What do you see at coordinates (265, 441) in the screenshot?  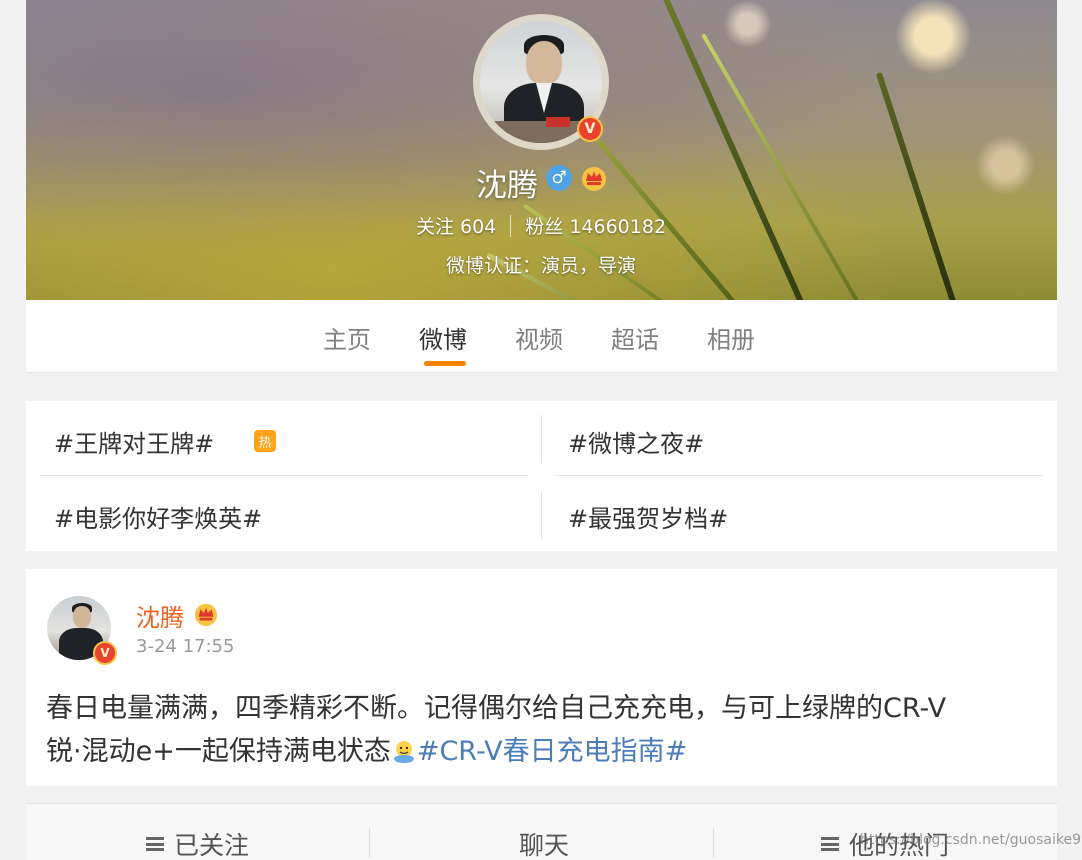 I see `hot-badge-icon: 热` at bounding box center [265, 441].